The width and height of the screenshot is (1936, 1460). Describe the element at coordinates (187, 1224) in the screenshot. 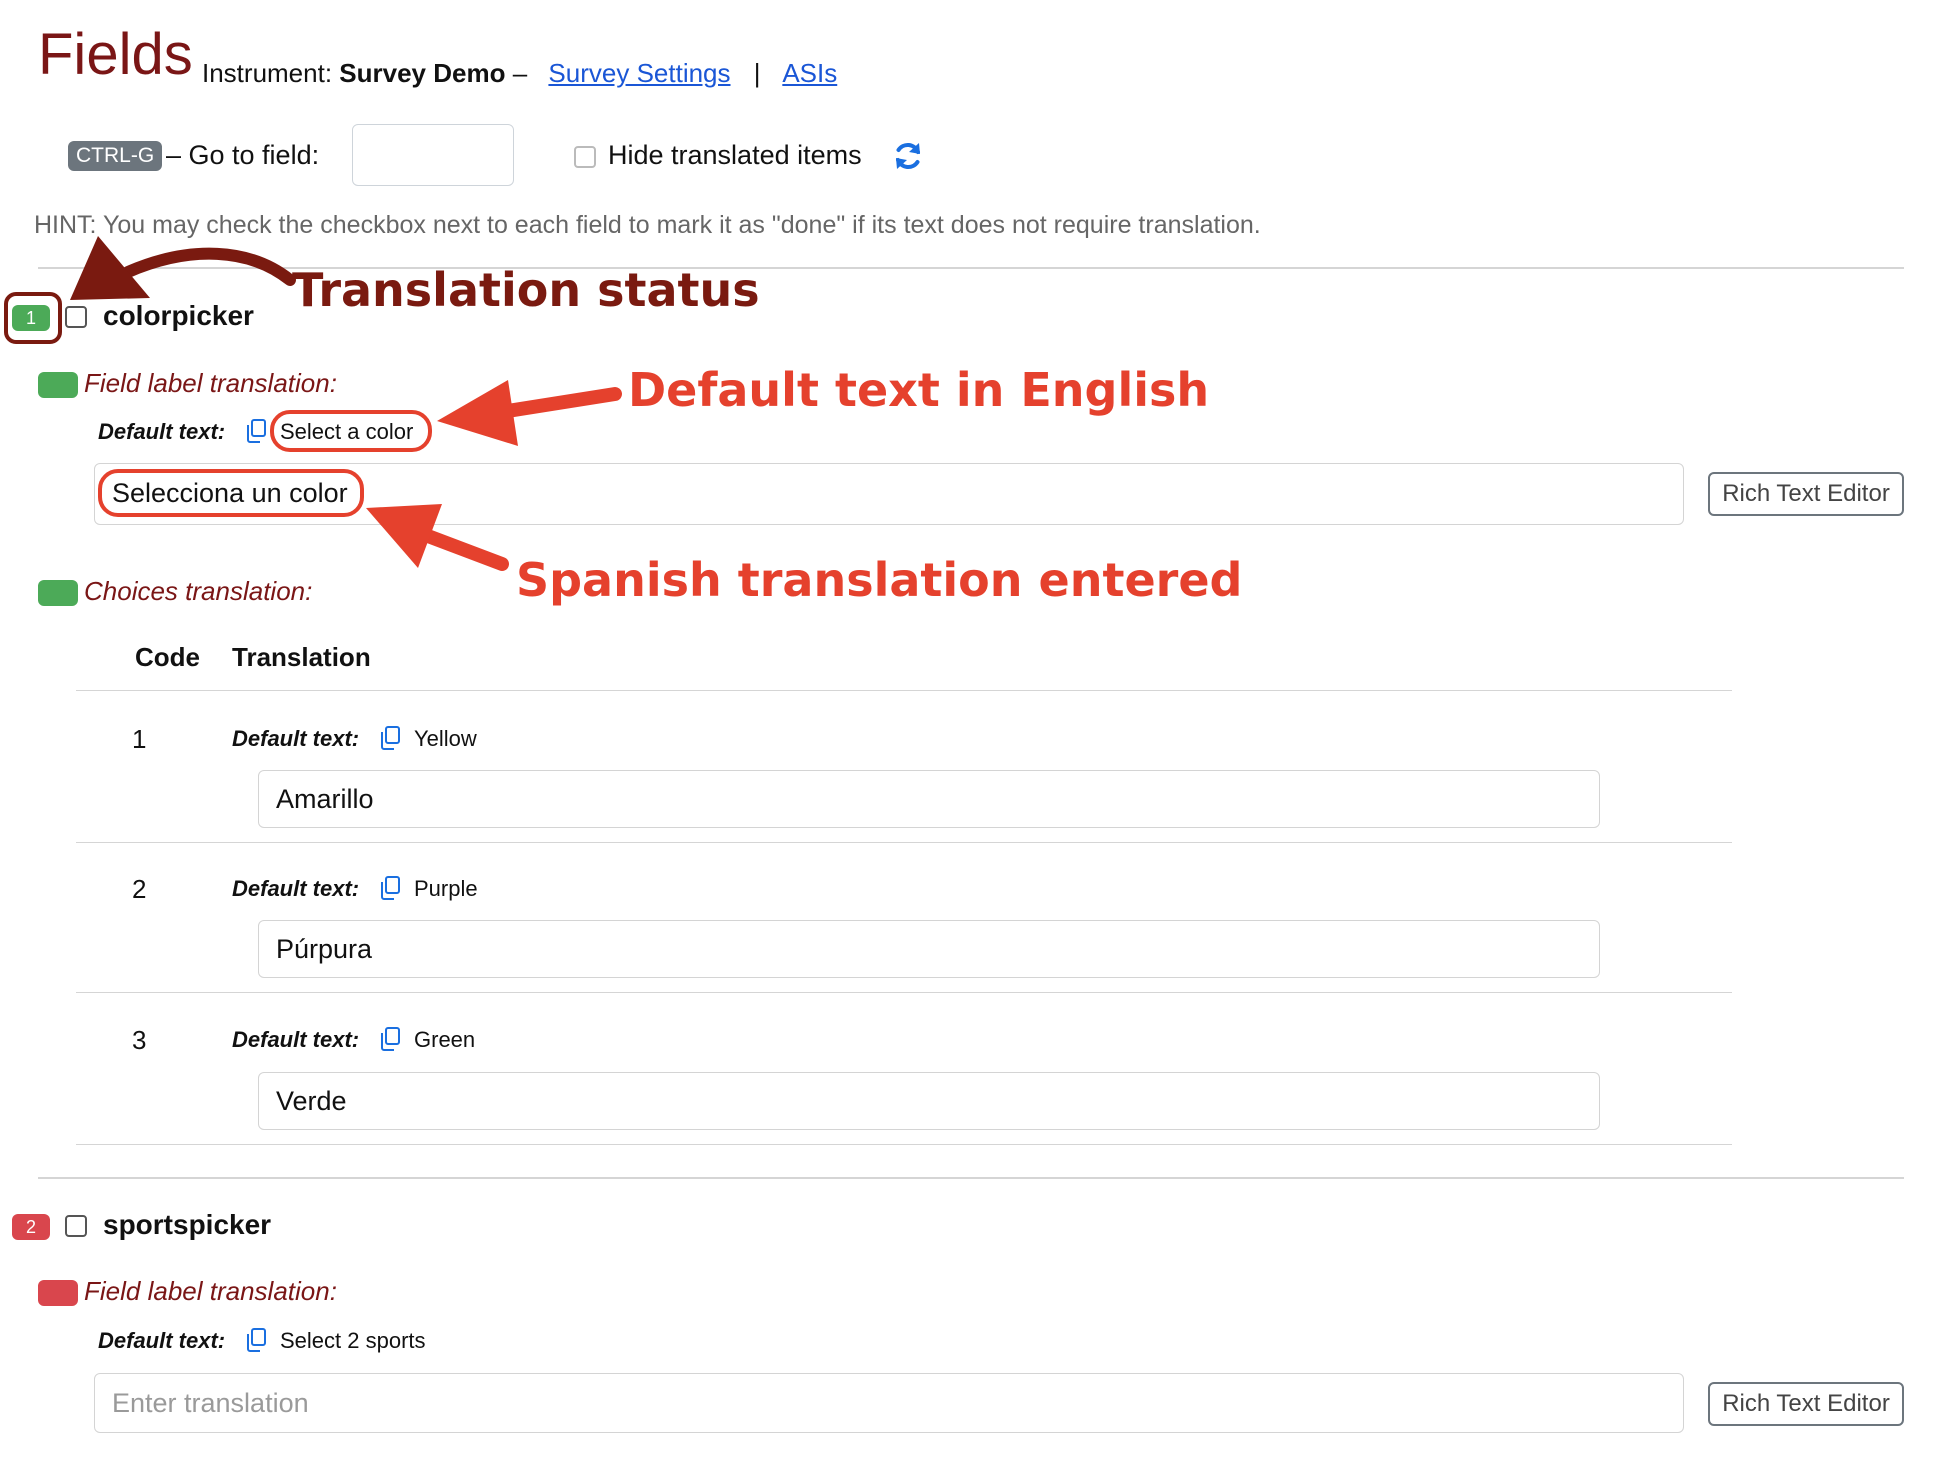

I see `field-name: sportspicker` at that location.